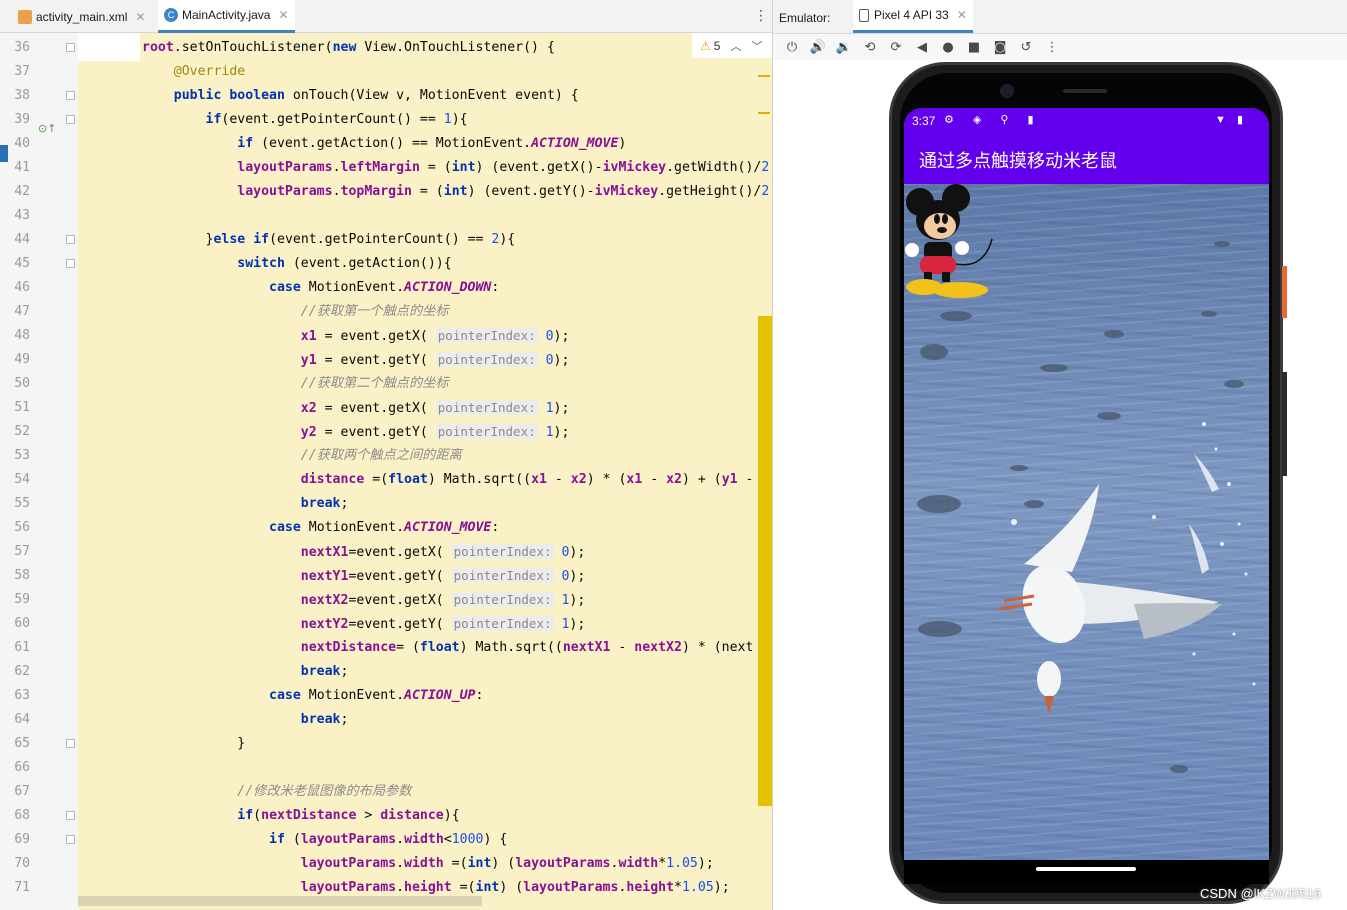 The width and height of the screenshot is (1347, 910). What do you see at coordinates (22, 383) in the screenshot?
I see `line-number: 50` at bounding box center [22, 383].